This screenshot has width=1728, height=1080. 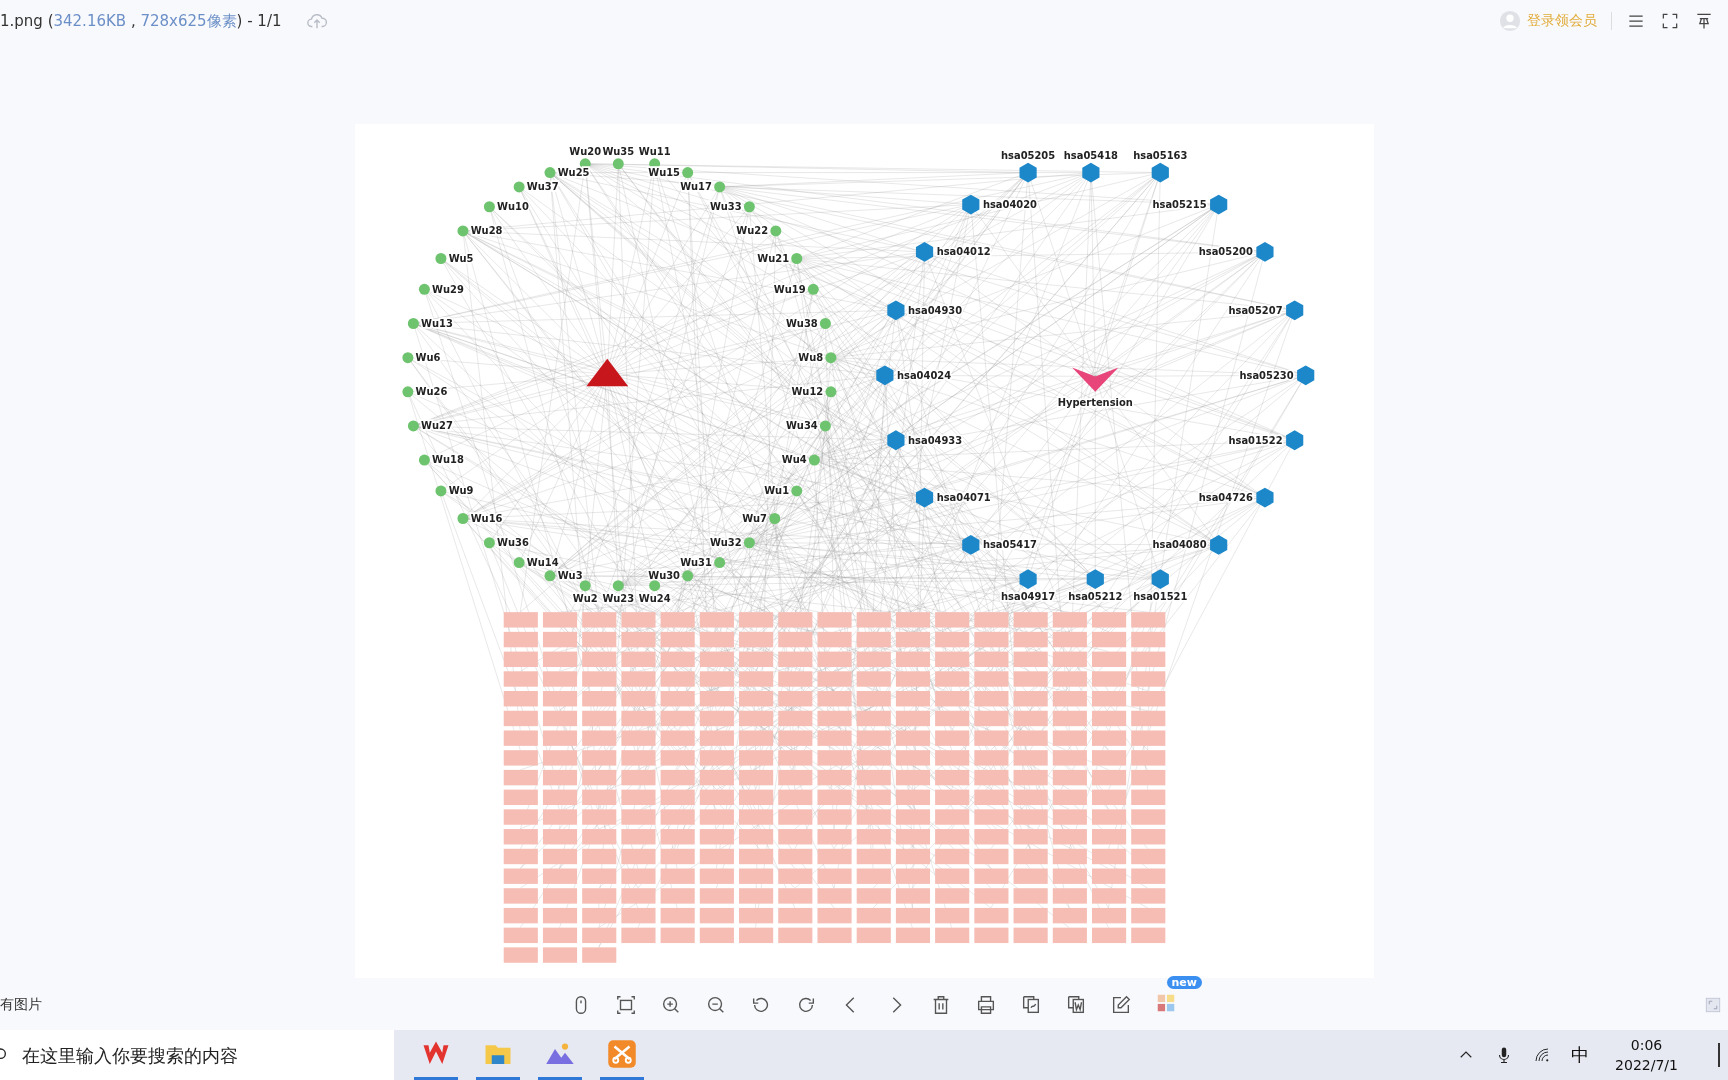 I want to click on compound-label: Wu21, so click(x=772, y=258).